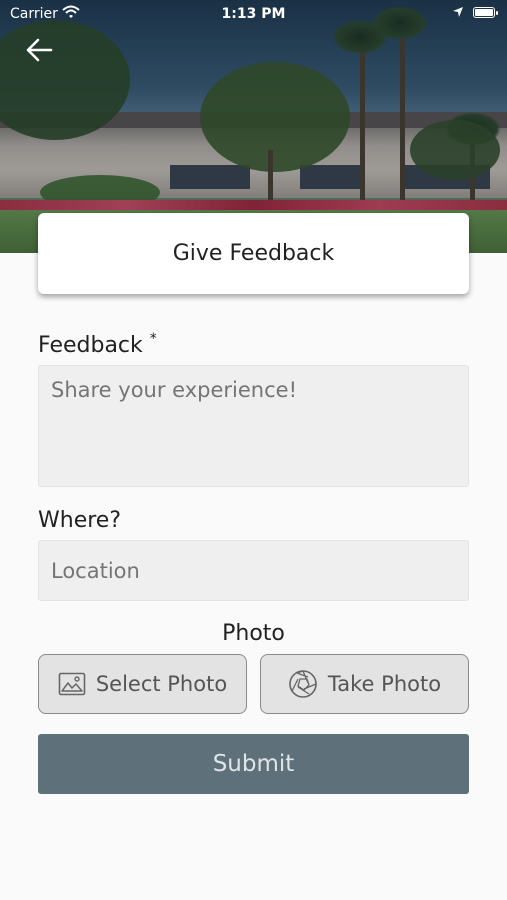 The height and width of the screenshot is (900, 507). What do you see at coordinates (90, 345) in the screenshot?
I see `feedback-label-text: Feedback` at bounding box center [90, 345].